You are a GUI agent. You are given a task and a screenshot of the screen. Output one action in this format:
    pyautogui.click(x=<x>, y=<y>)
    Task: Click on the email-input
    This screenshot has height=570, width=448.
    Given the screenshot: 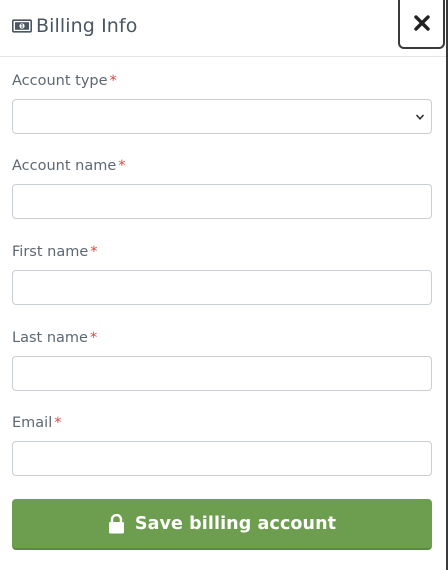 What is the action you would take?
    pyautogui.click(x=222, y=458)
    